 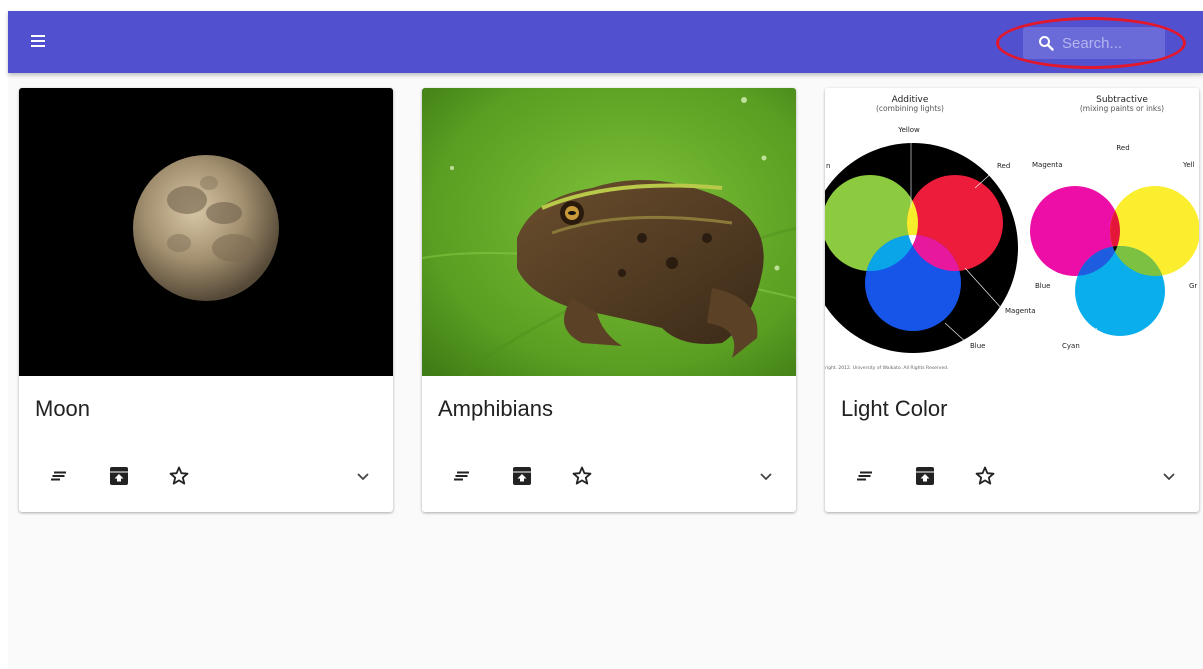 I want to click on label-red-subtractive: Red, so click(x=1122, y=148).